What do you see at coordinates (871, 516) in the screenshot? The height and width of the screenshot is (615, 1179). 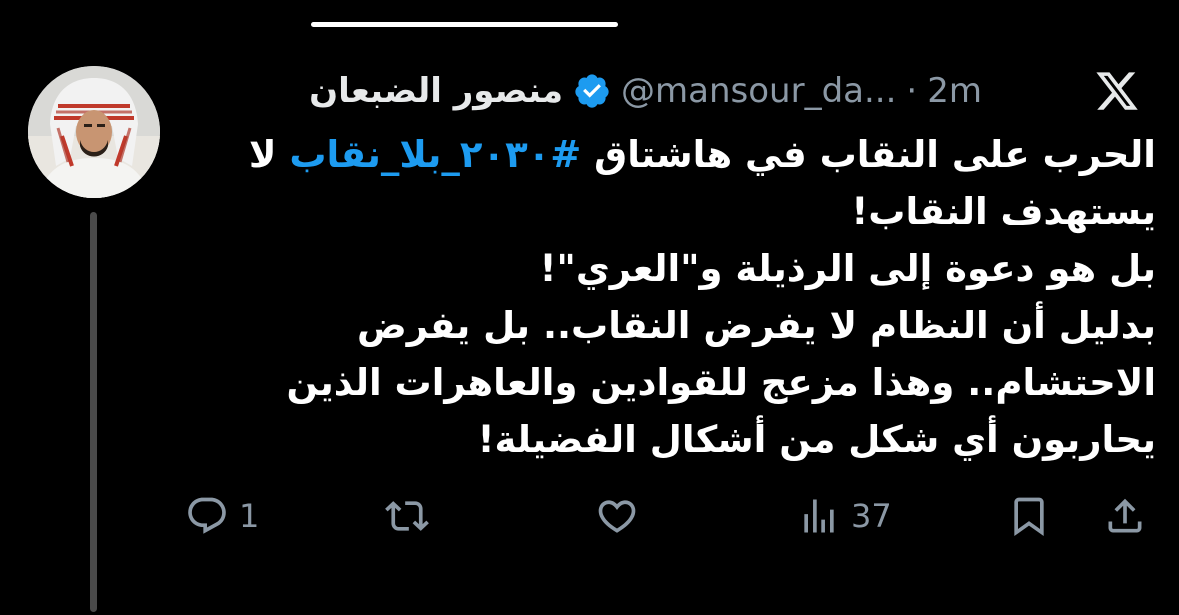 I see `views-count: 37` at bounding box center [871, 516].